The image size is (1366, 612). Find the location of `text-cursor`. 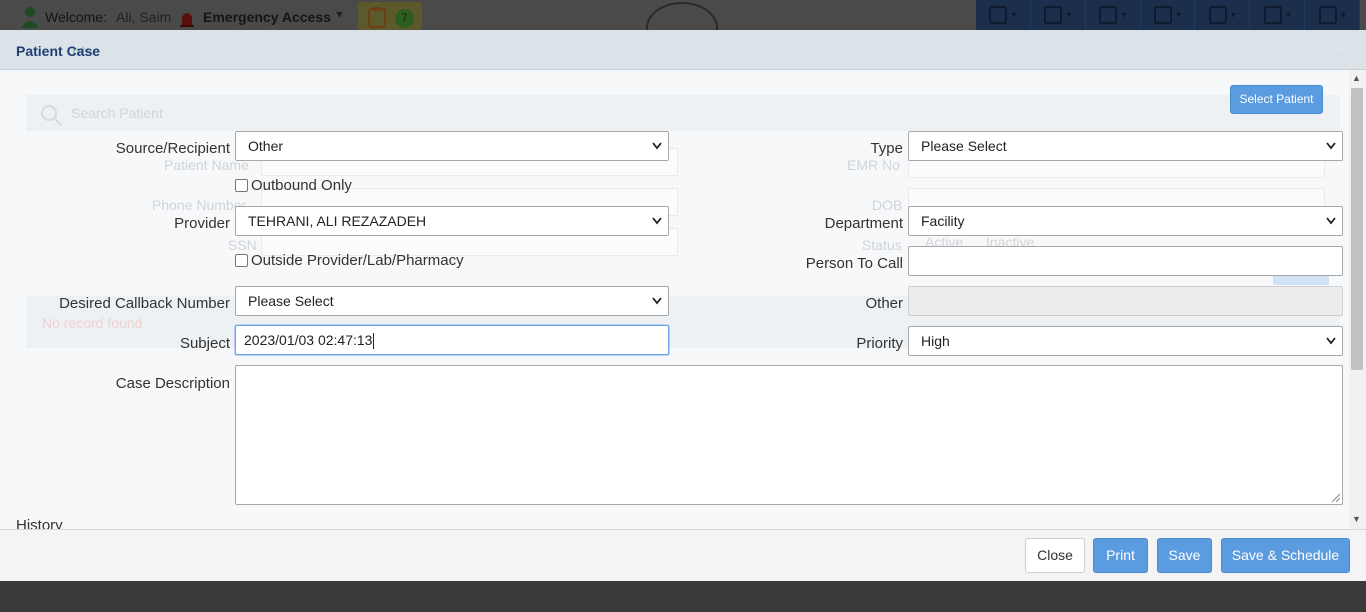

text-cursor is located at coordinates (374, 341).